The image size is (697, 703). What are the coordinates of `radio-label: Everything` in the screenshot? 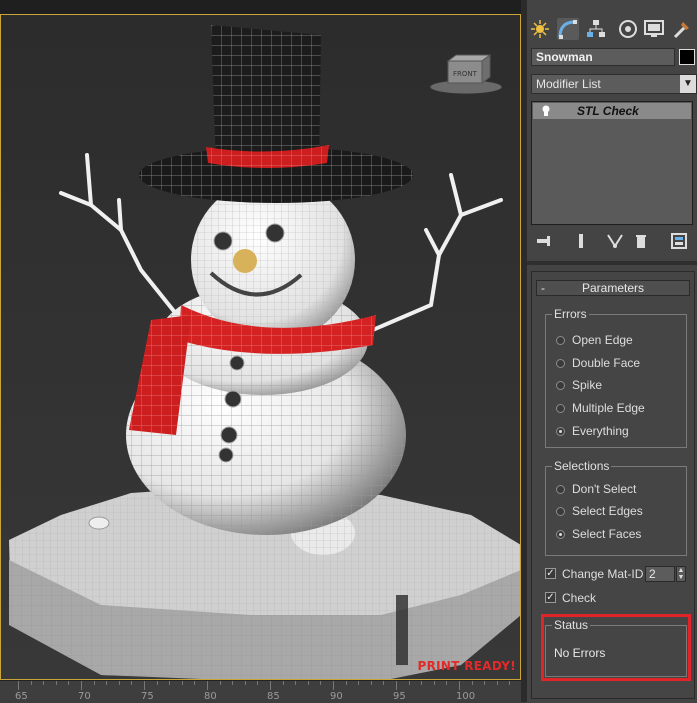 It's located at (600, 431).